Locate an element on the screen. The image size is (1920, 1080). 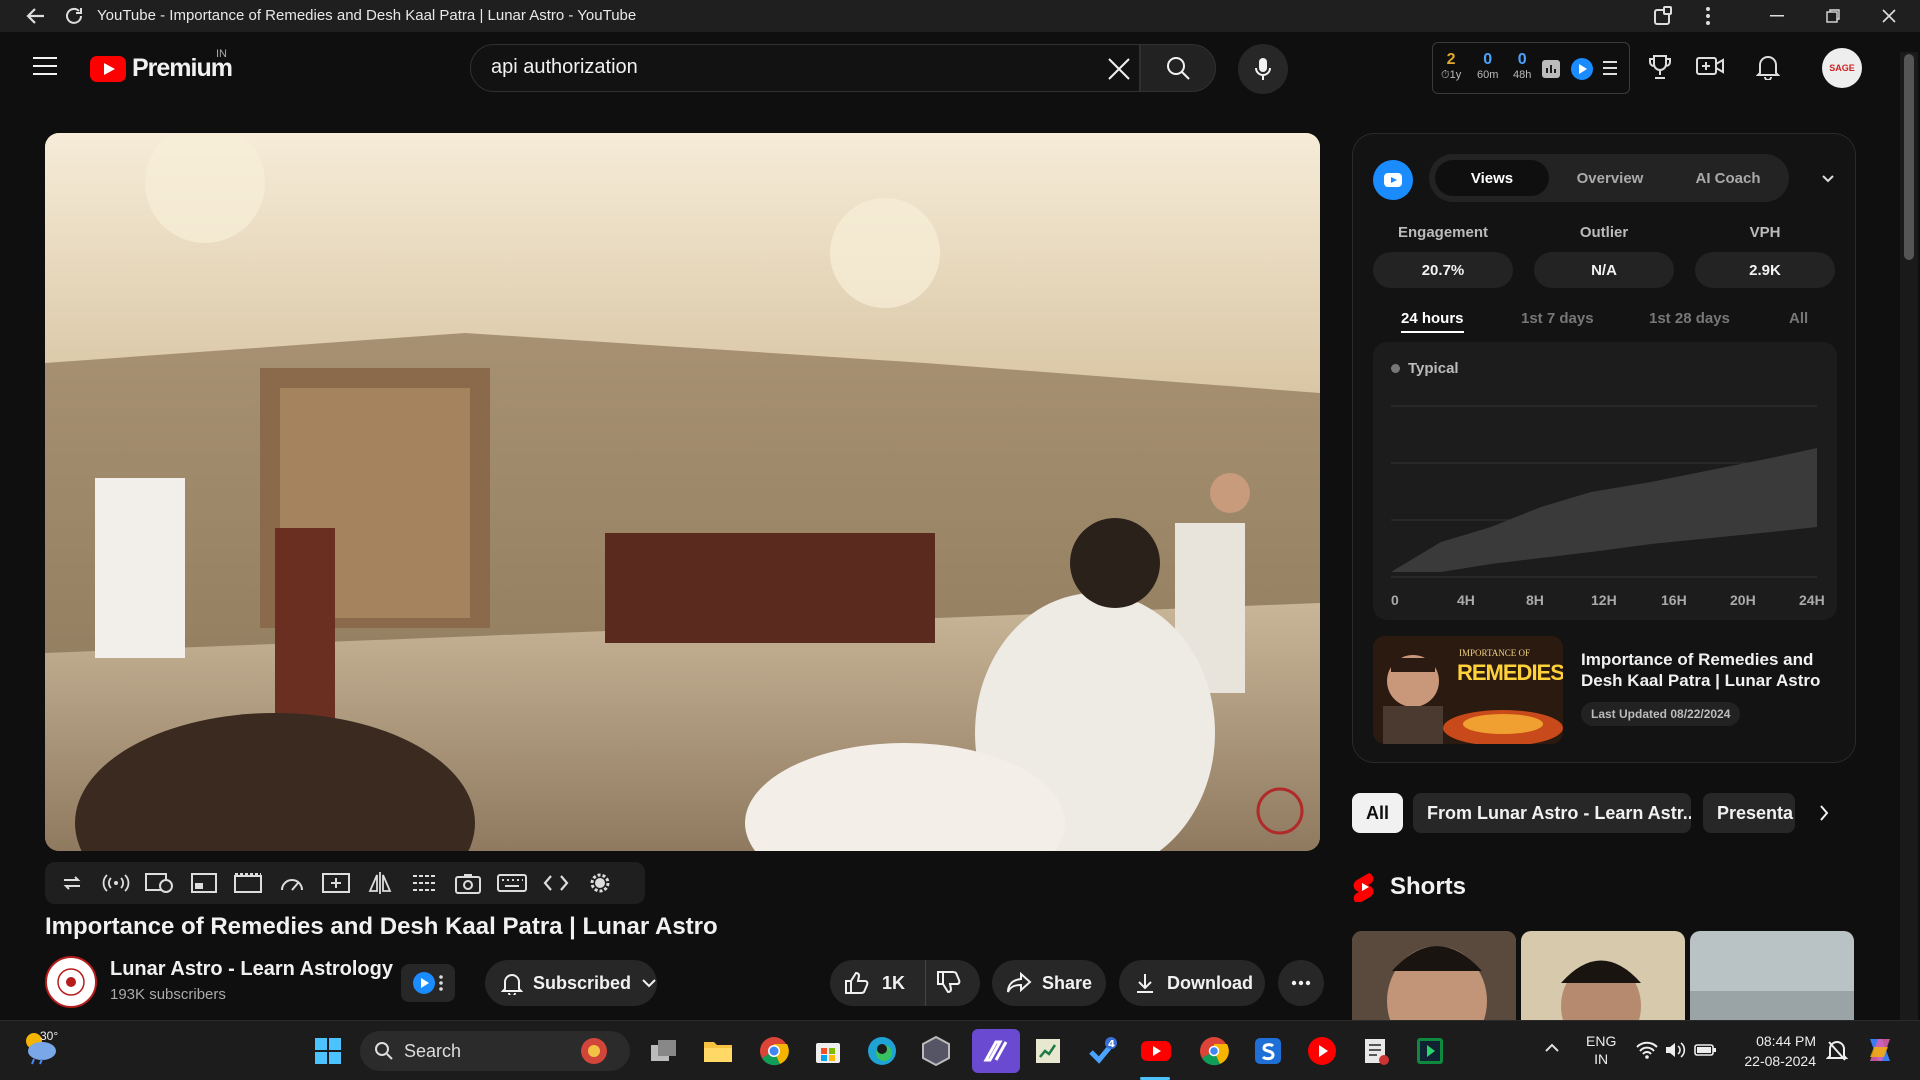
create-video-icon is located at coordinates (1710, 66).